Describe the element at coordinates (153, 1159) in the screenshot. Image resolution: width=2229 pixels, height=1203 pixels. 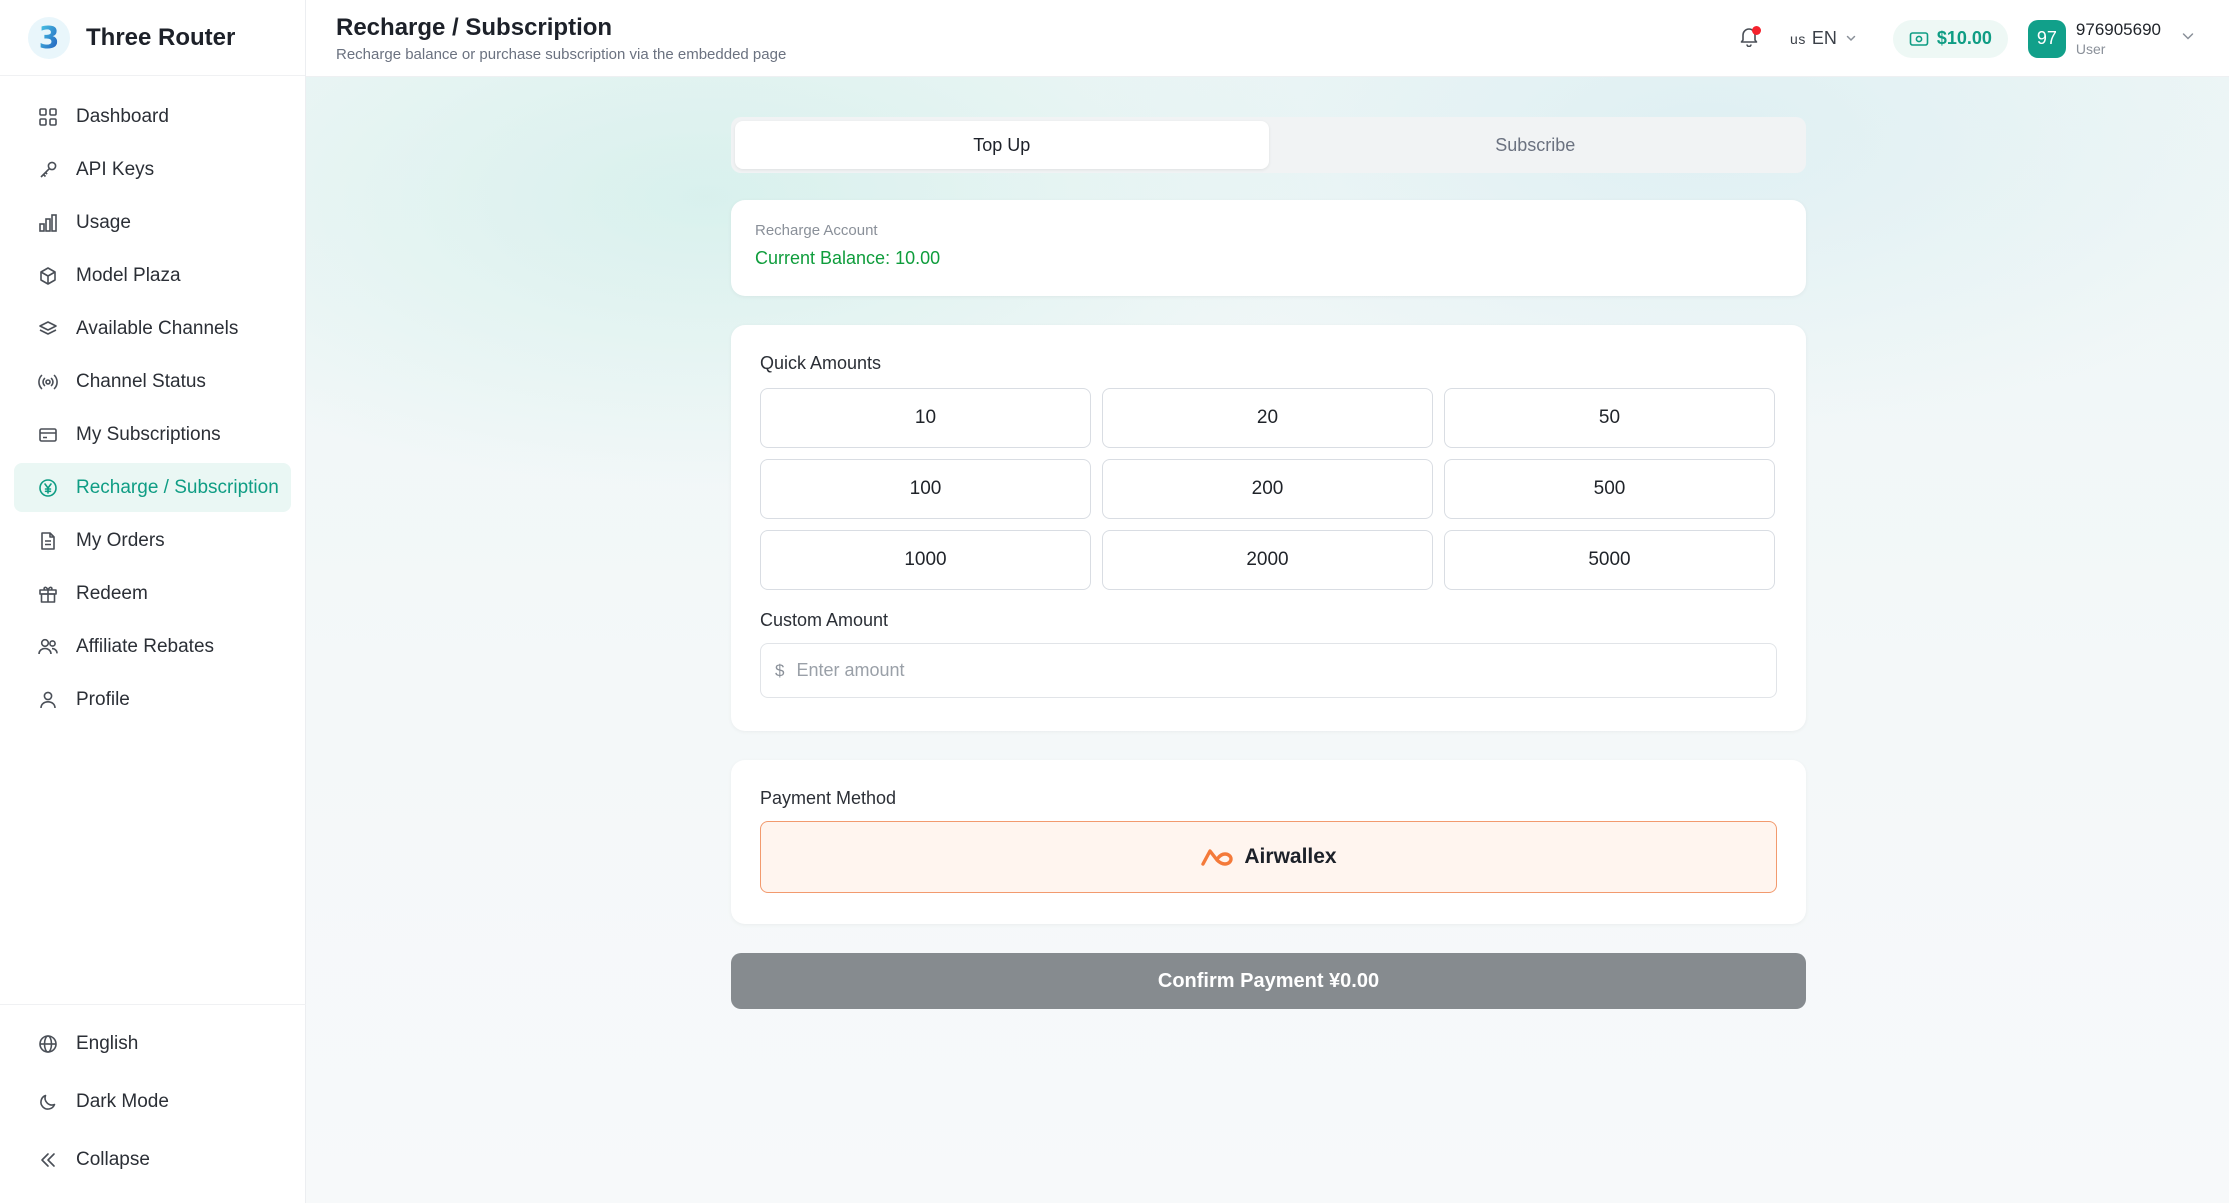
I see `collapse-sidebar-button: Collapse` at that location.